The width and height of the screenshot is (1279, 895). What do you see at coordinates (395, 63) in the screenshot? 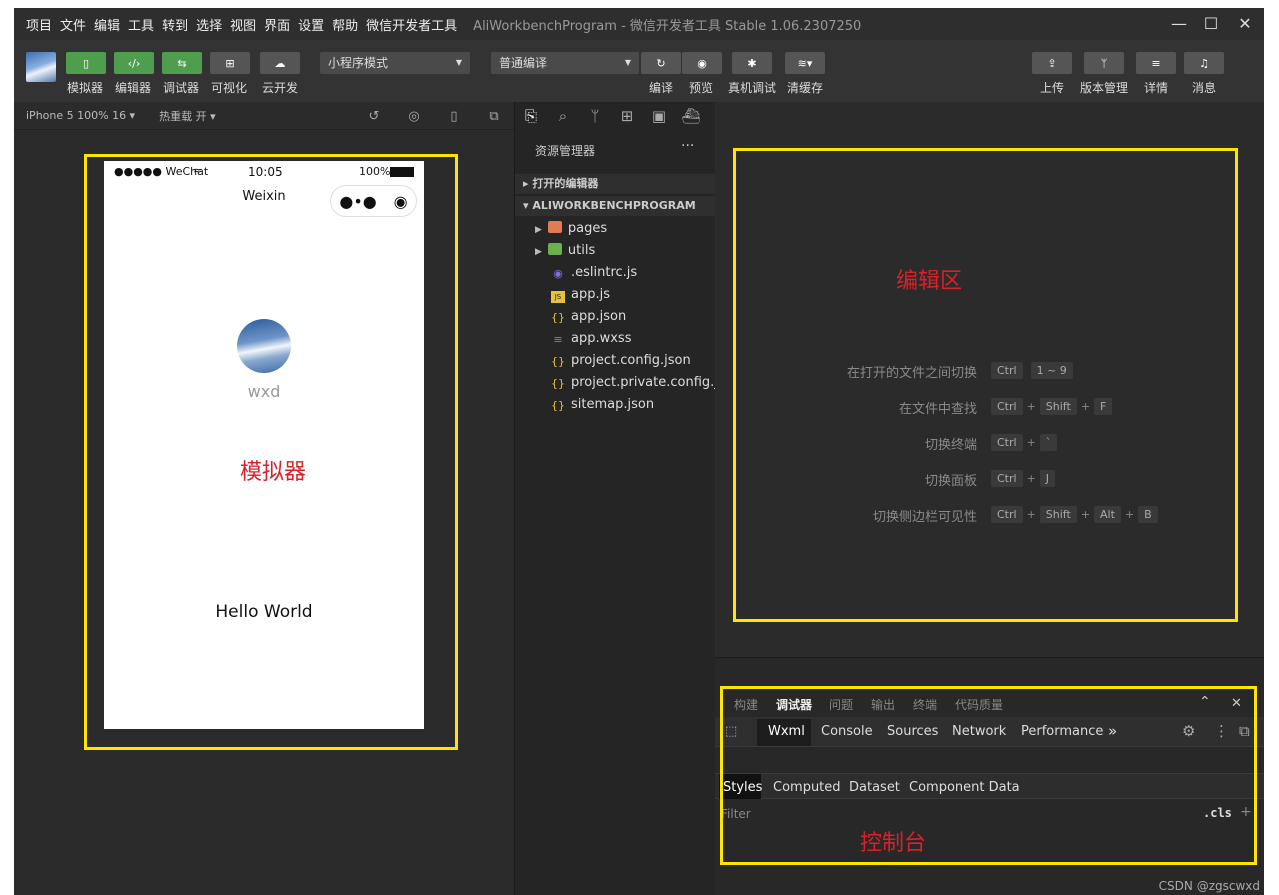
I see `mode-select: 小程序模式 ▼` at bounding box center [395, 63].